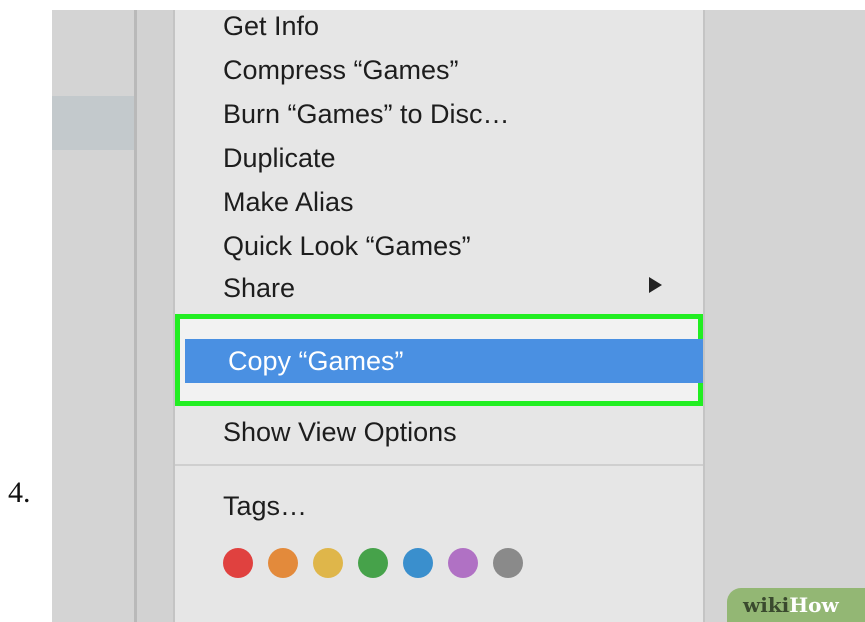  Describe the element at coordinates (508, 563) in the screenshot. I see `tag-gray-button` at that location.